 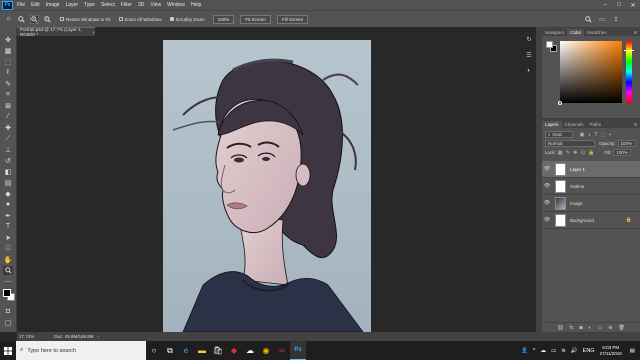 I want to click on quick-mask-icon: ◘, so click(x=8, y=311).